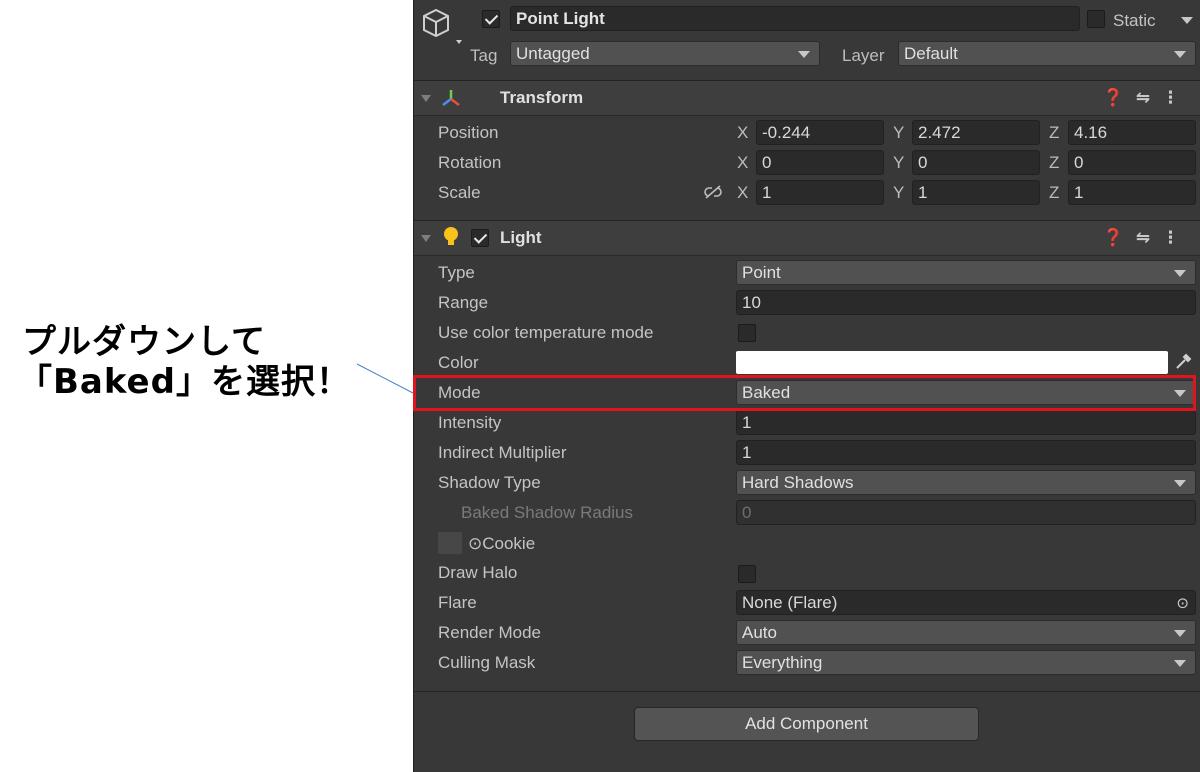  What do you see at coordinates (144, 342) in the screenshot?
I see `annotation-line-1: プルダウンして` at bounding box center [144, 342].